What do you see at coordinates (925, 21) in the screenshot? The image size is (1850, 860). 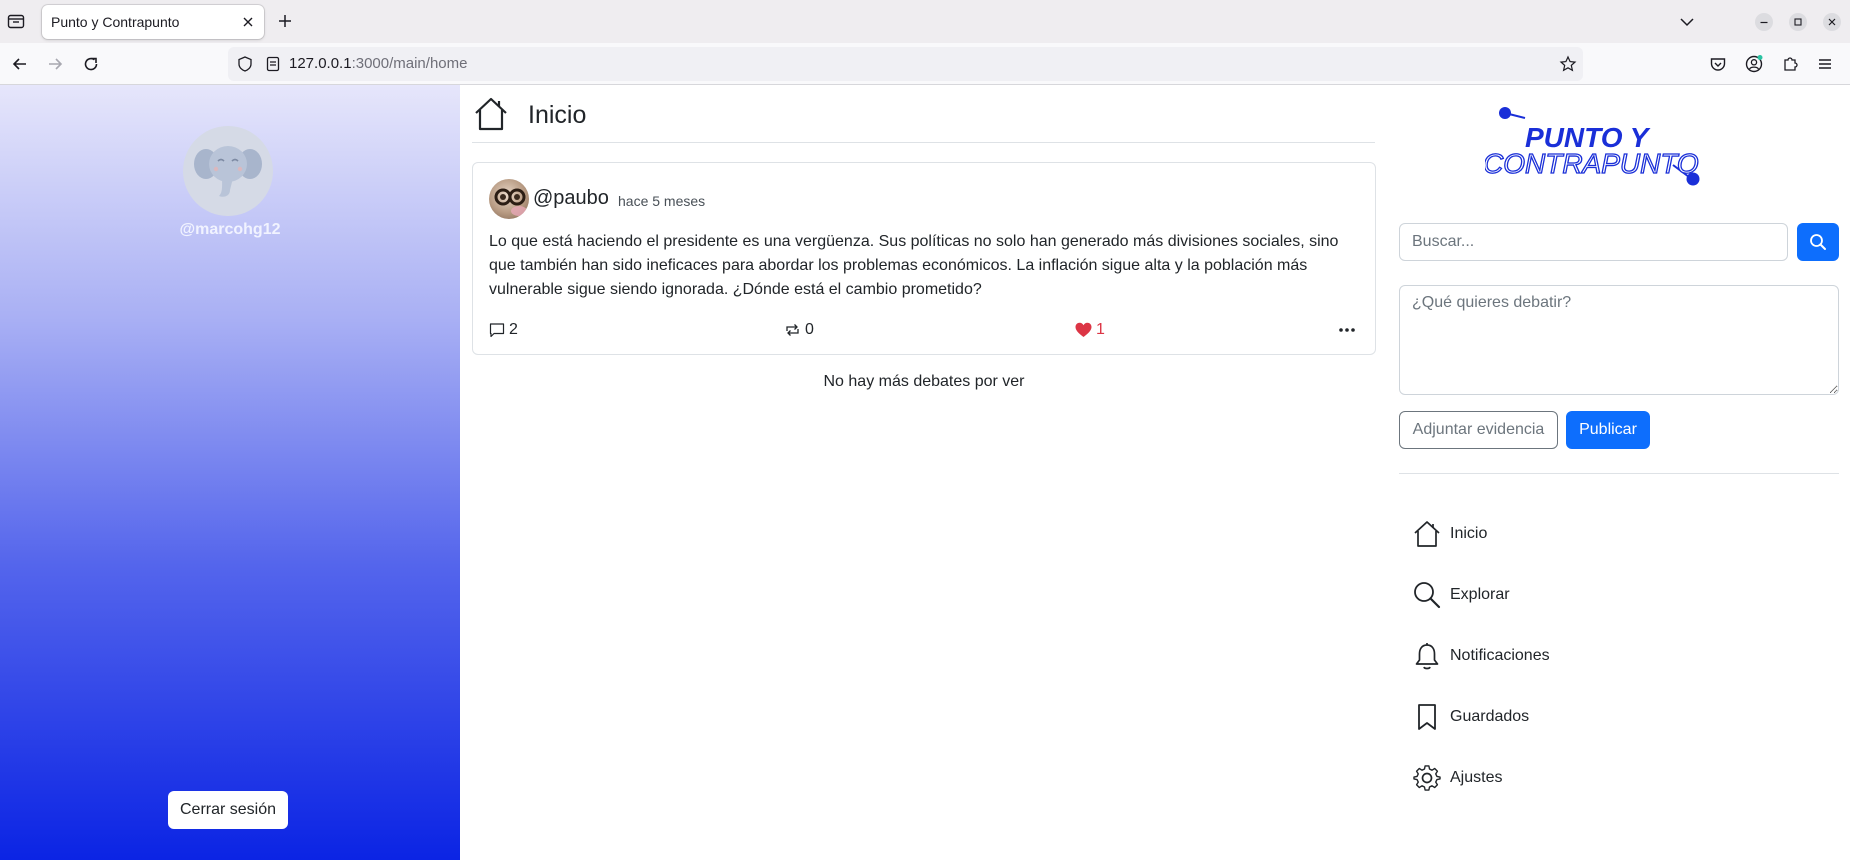 I see `browser-tab-bar: Punto y Contrapunto` at bounding box center [925, 21].